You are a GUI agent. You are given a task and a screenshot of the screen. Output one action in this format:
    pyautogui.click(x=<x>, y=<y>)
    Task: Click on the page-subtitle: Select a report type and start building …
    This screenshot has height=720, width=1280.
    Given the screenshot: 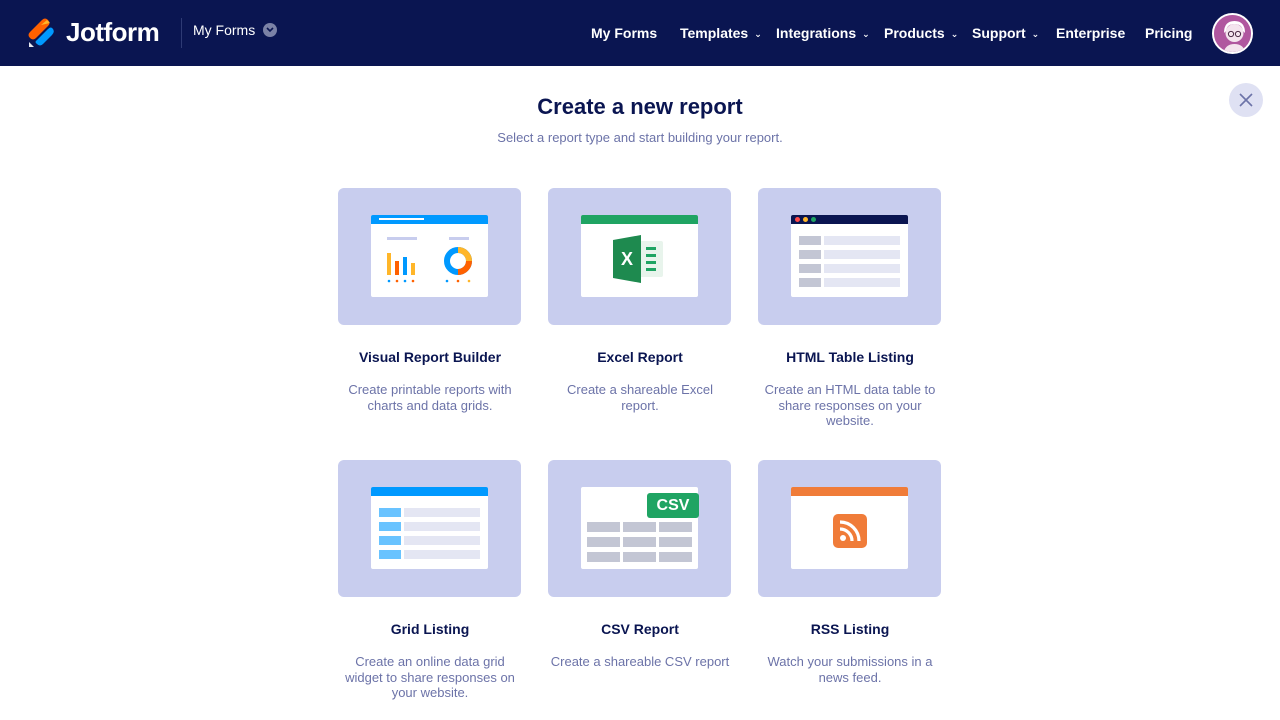 What is the action you would take?
    pyautogui.click(x=640, y=137)
    